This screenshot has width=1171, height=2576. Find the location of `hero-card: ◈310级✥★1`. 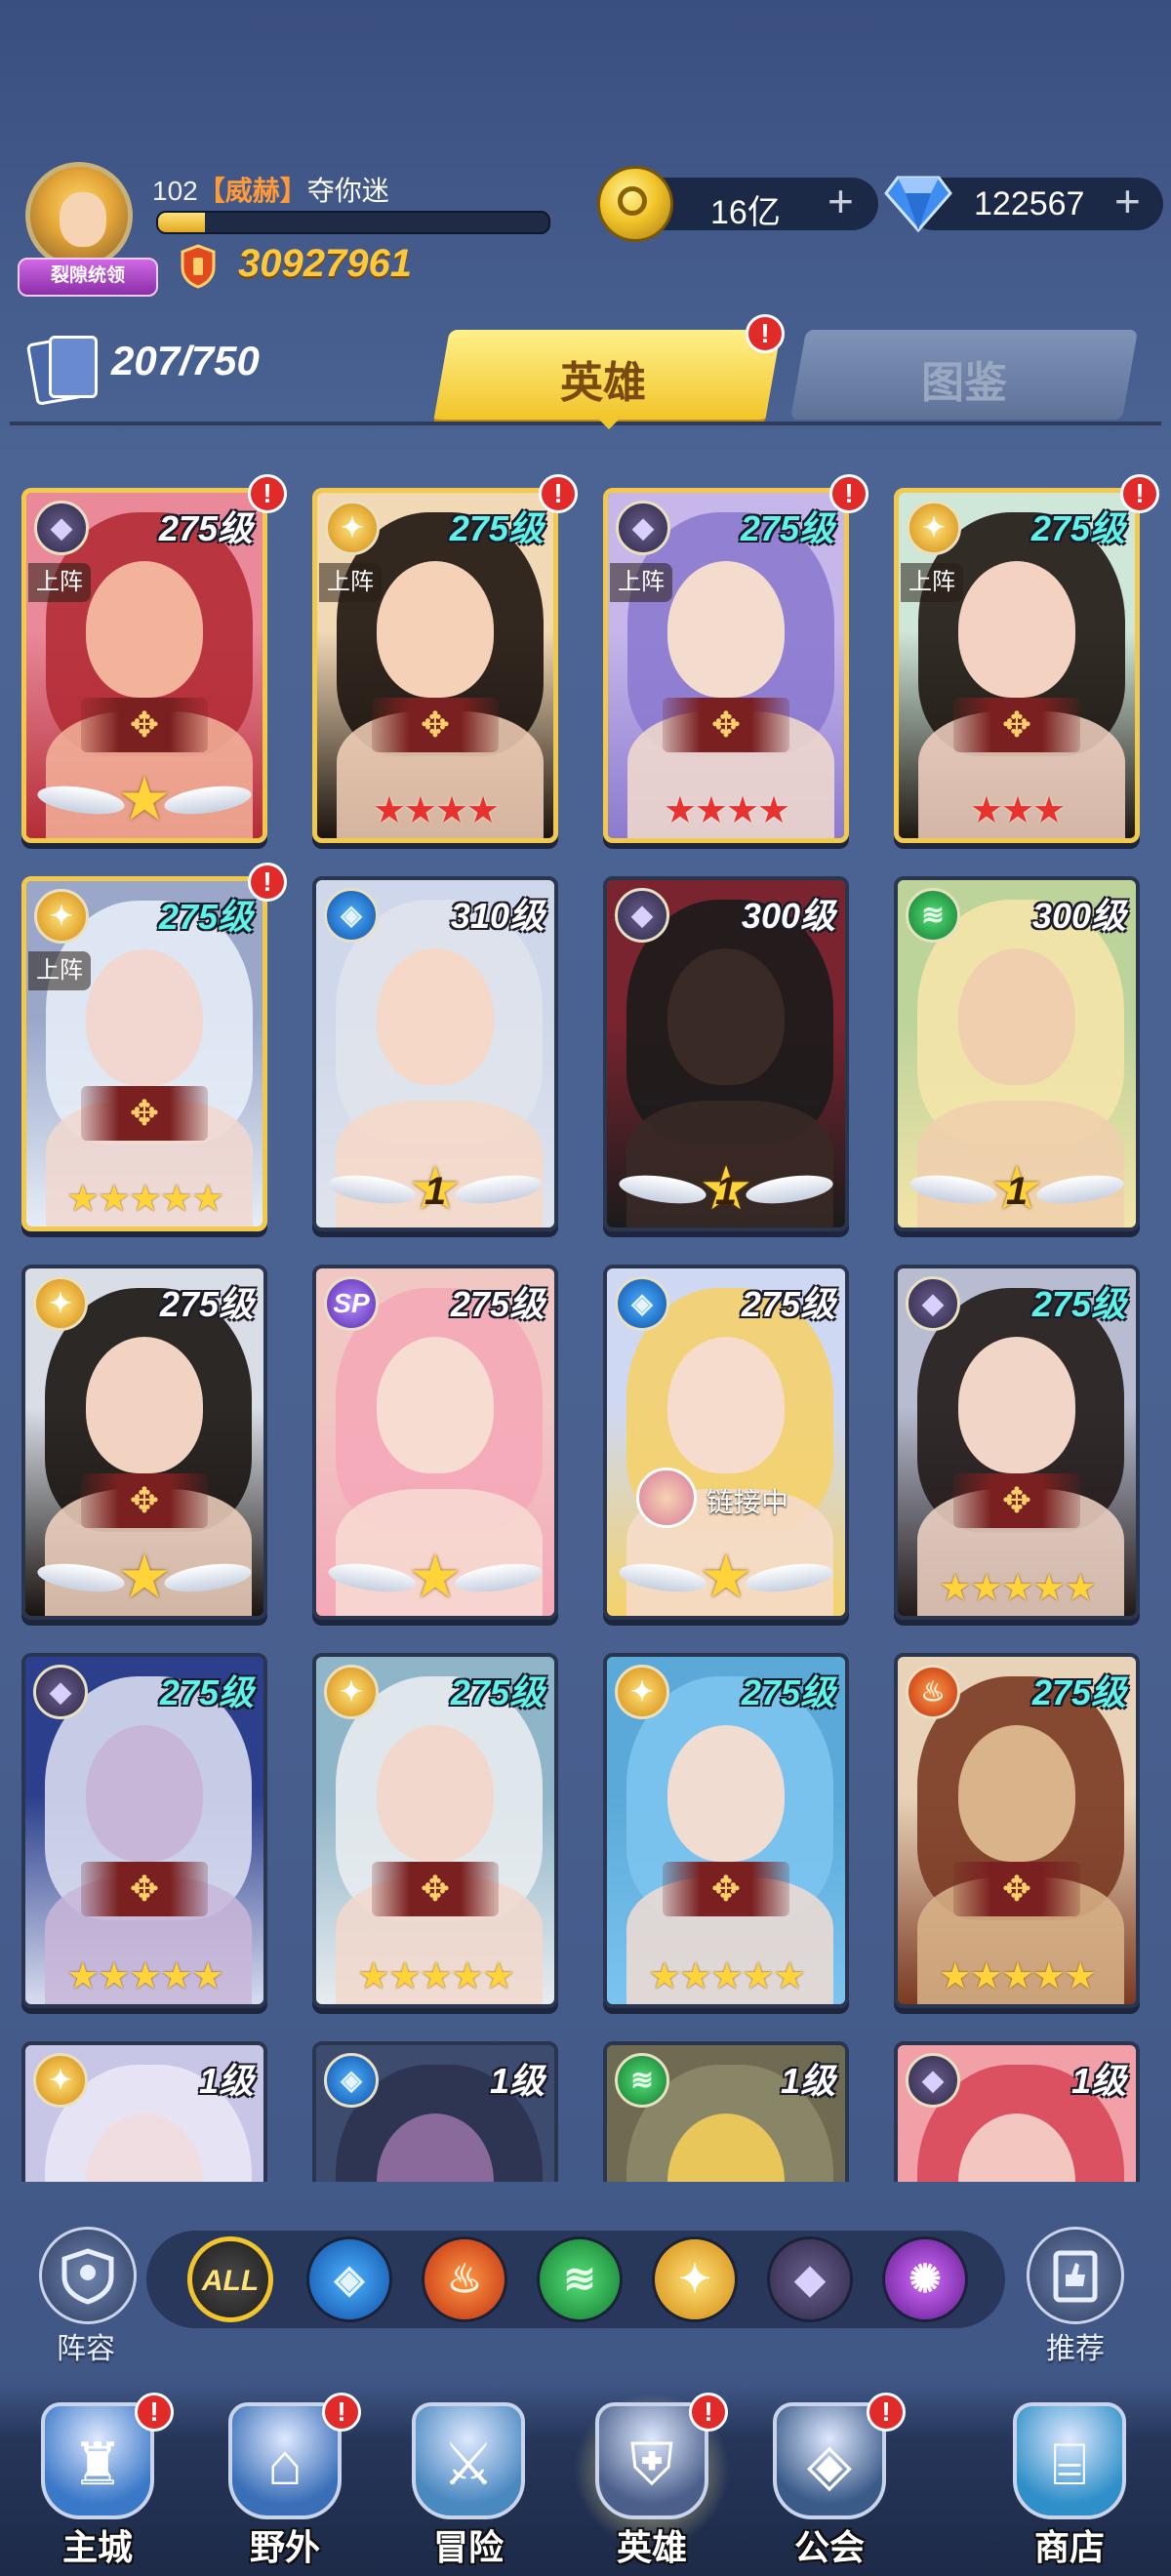

hero-card: ◈310级✥★1 is located at coordinates (435, 1053).